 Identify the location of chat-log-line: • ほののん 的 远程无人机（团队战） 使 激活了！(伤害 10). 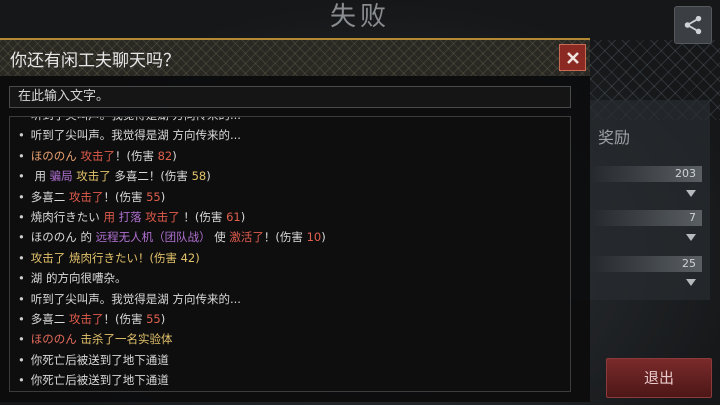
(290, 237).